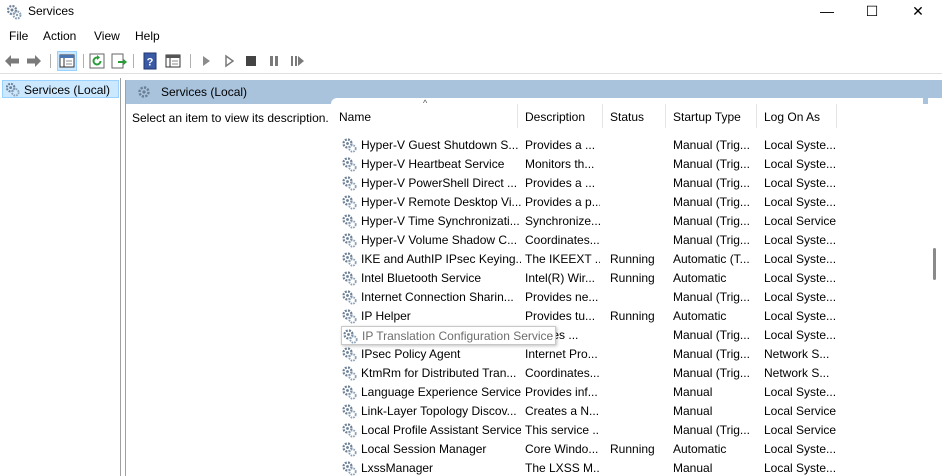 The width and height of the screenshot is (942, 476). I want to click on minimize-button: —, so click(827, 12).